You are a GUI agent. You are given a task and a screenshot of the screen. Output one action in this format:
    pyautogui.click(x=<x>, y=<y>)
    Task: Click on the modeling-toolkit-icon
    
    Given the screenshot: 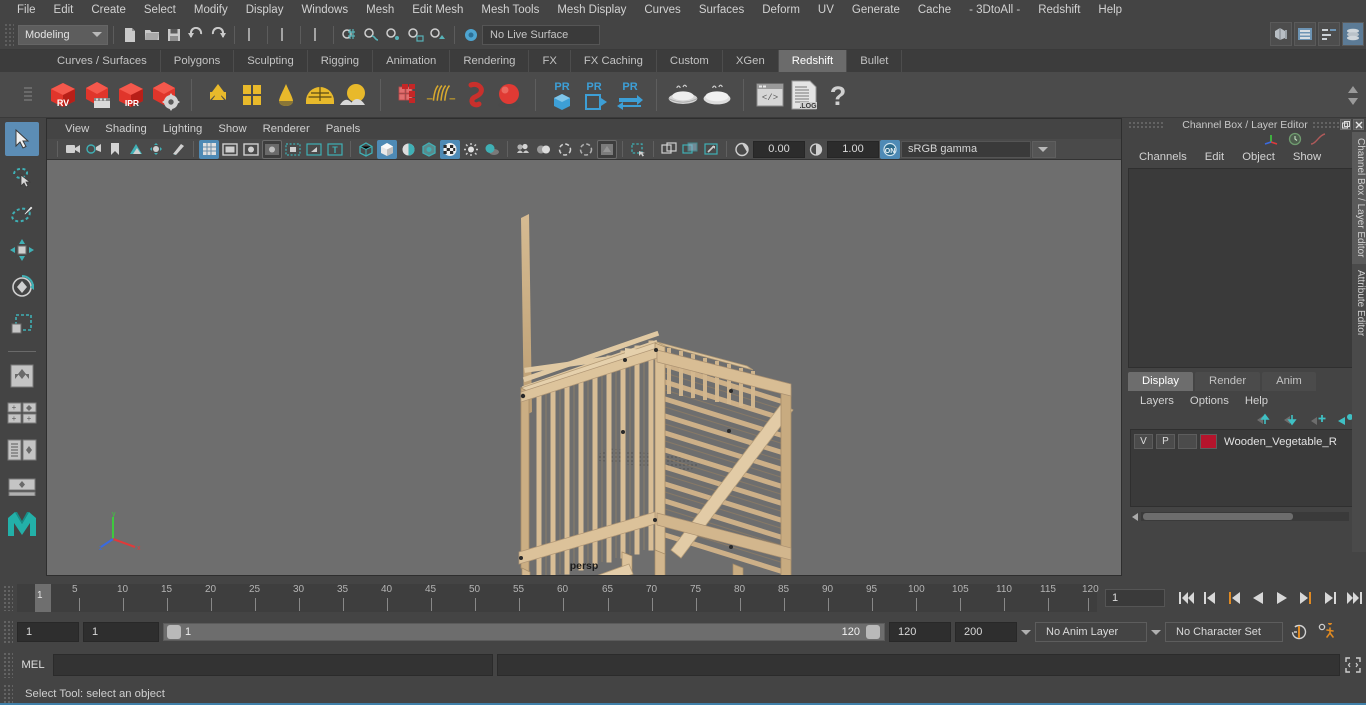 What is the action you would take?
    pyautogui.click(x=1281, y=34)
    